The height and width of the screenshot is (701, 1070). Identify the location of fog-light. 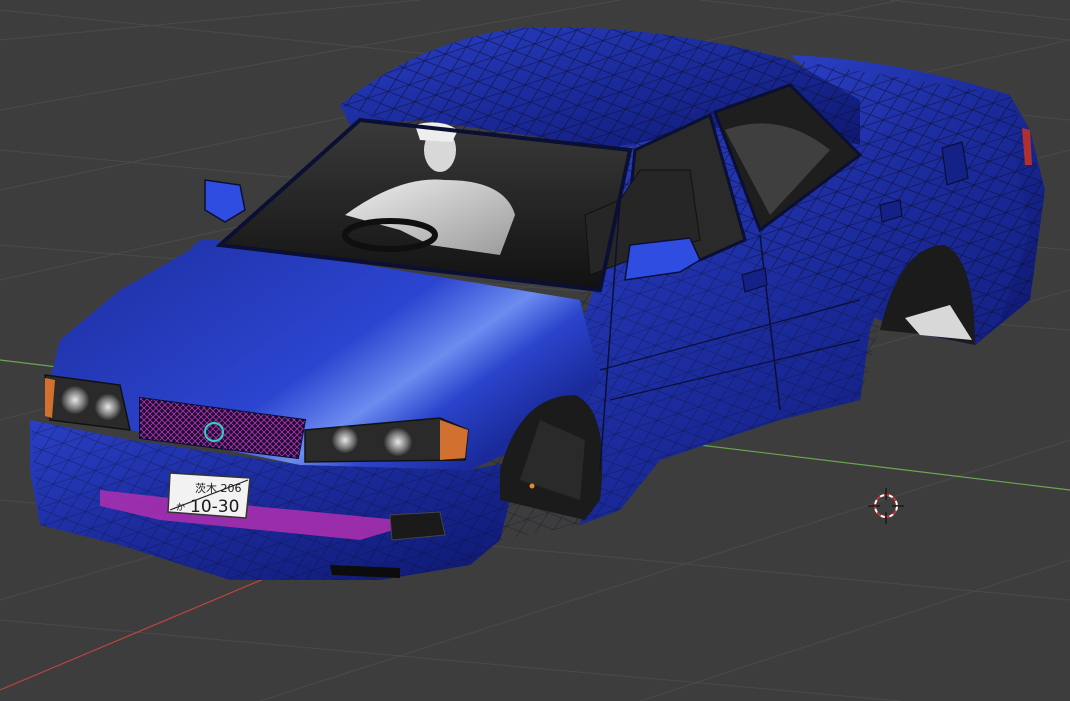
(417, 526).